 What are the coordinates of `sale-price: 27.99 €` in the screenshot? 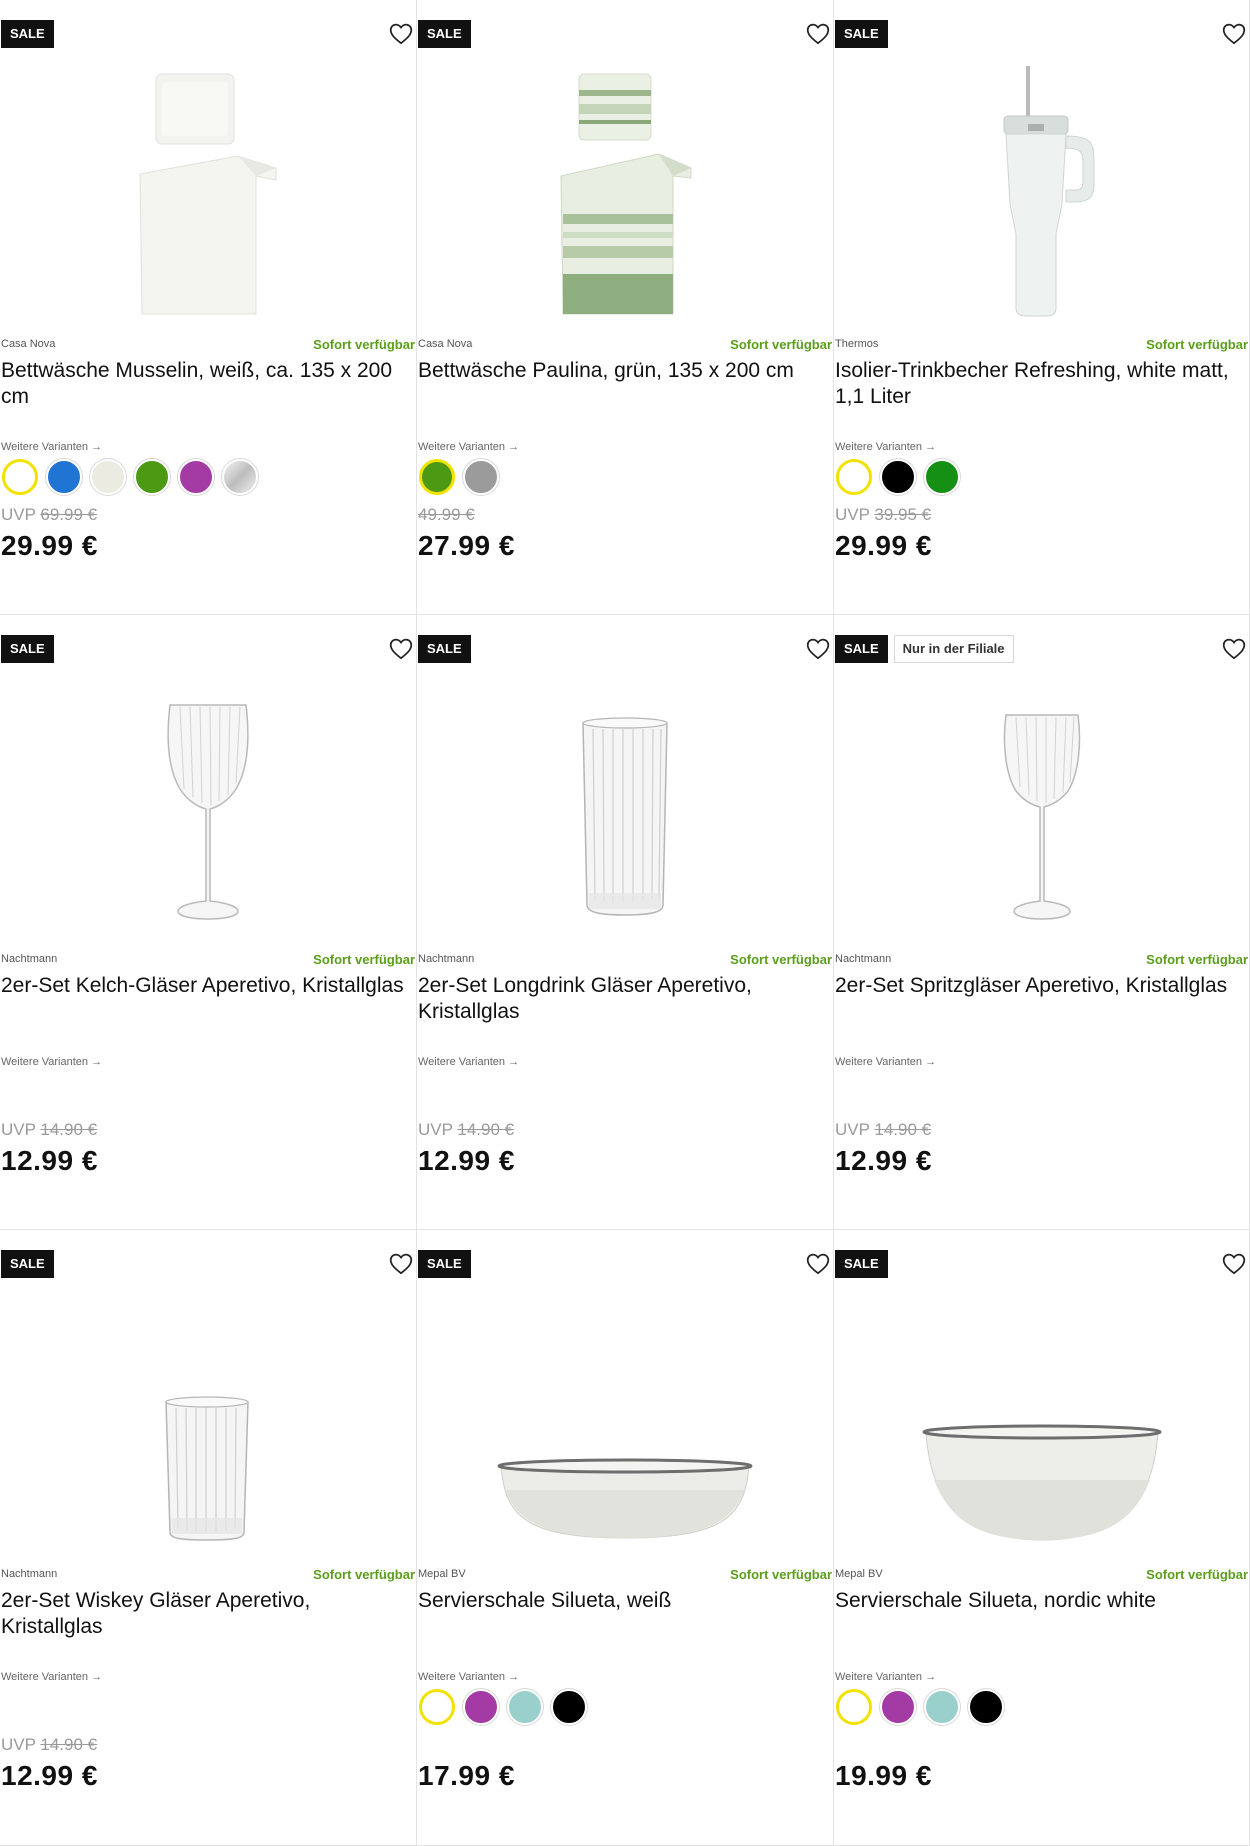 It's located at (466, 545).